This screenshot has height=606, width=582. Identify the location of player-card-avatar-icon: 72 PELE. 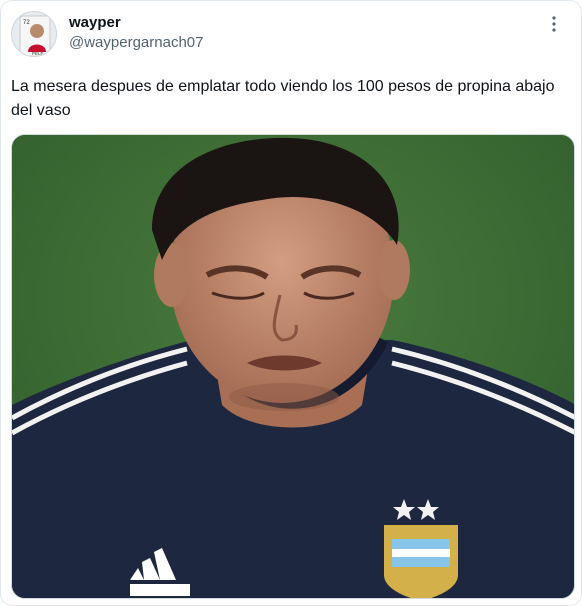
(34, 34).